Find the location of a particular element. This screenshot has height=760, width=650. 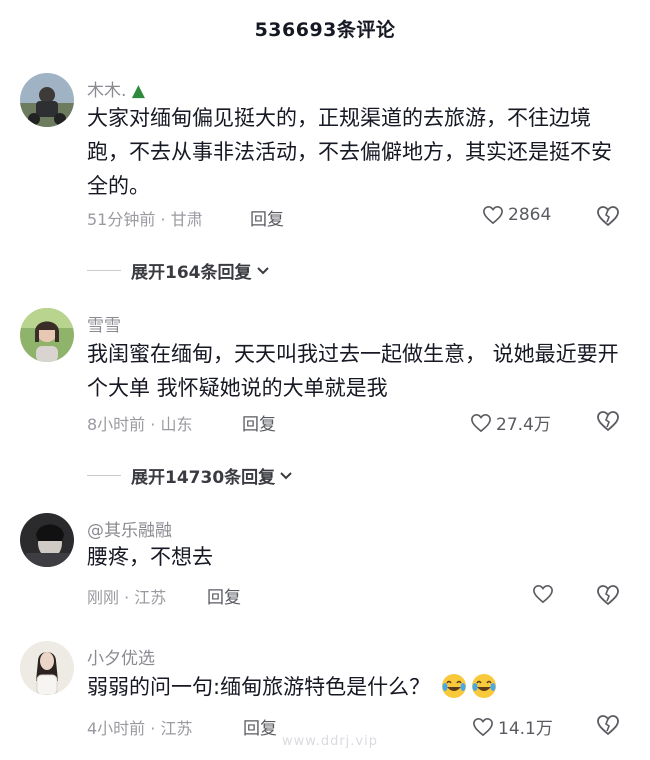

expand-replies-button: 展开14730条回复 is located at coordinates (190, 475).